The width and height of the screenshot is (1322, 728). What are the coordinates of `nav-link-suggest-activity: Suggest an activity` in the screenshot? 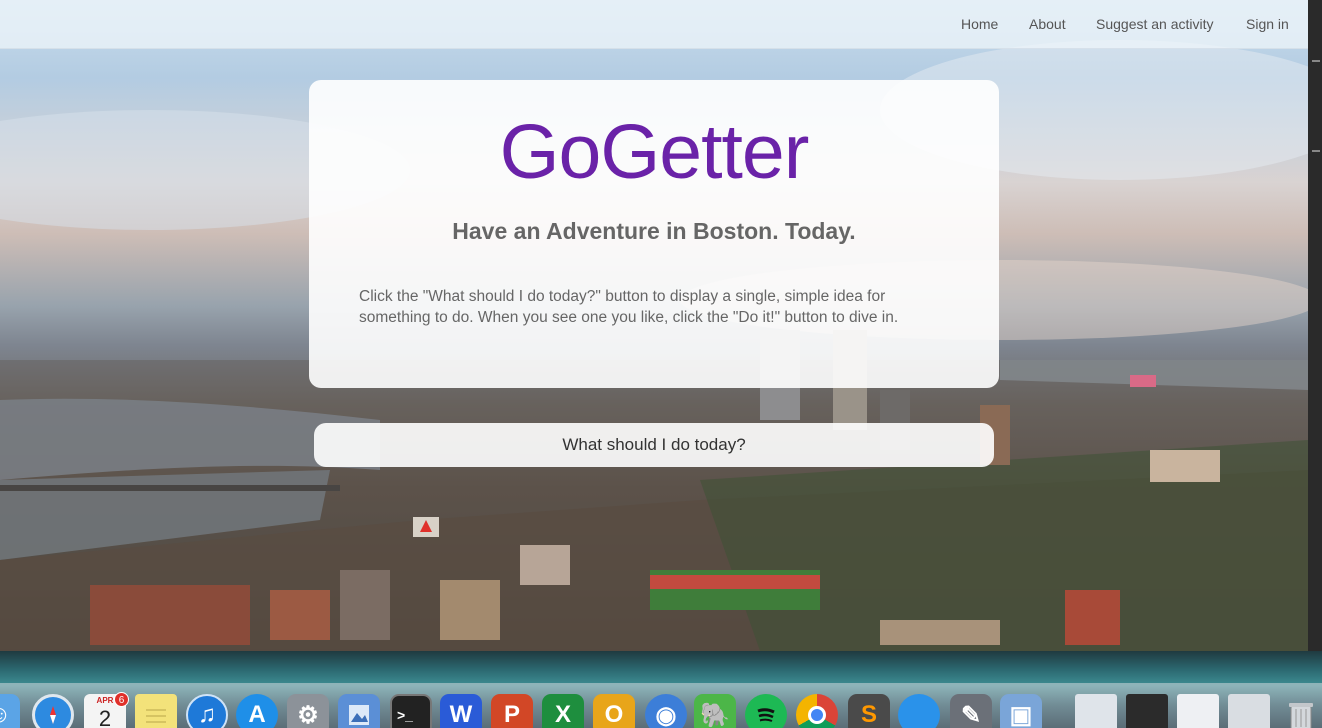 It's located at (1155, 24).